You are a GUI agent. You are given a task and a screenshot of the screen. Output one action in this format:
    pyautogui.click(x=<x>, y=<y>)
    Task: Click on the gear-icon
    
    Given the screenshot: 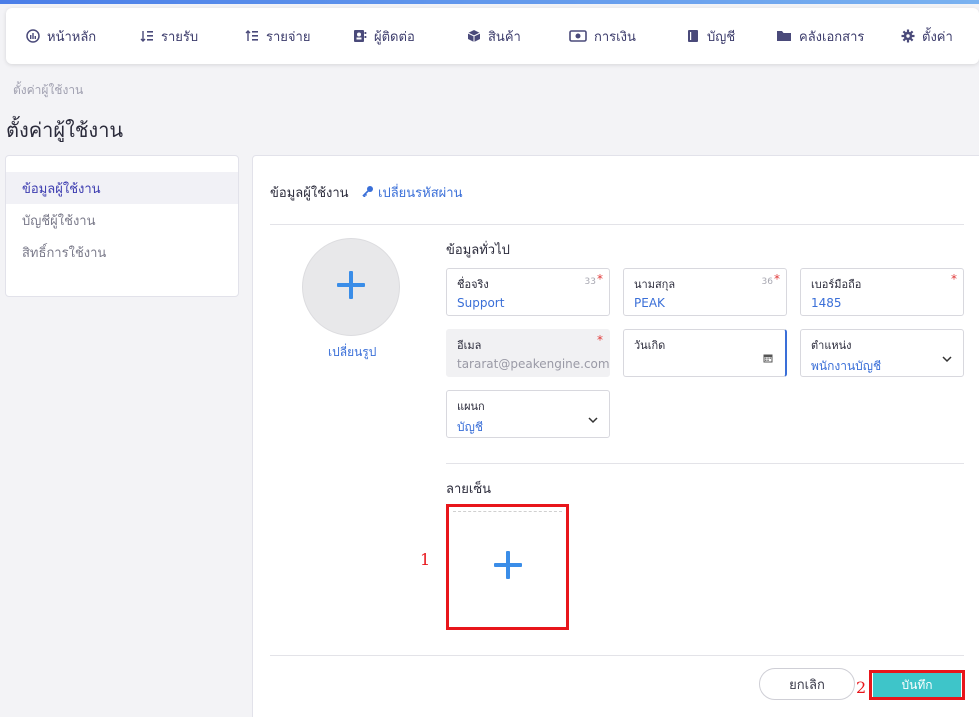 What is the action you would take?
    pyautogui.click(x=908, y=36)
    